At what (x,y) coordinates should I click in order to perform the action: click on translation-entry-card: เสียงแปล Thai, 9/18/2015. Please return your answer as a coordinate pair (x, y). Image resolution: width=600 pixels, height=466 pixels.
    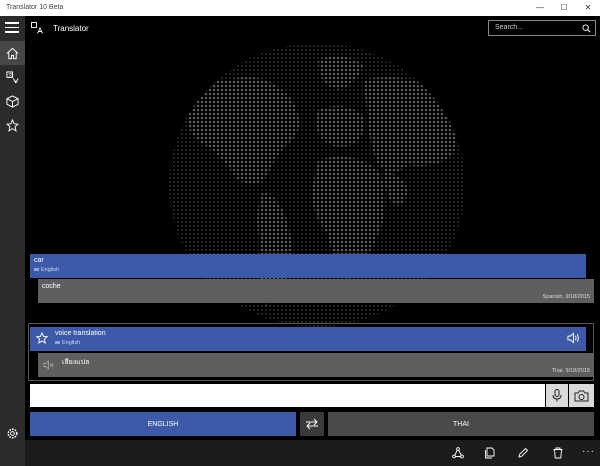
    Looking at the image, I should click on (316, 365).